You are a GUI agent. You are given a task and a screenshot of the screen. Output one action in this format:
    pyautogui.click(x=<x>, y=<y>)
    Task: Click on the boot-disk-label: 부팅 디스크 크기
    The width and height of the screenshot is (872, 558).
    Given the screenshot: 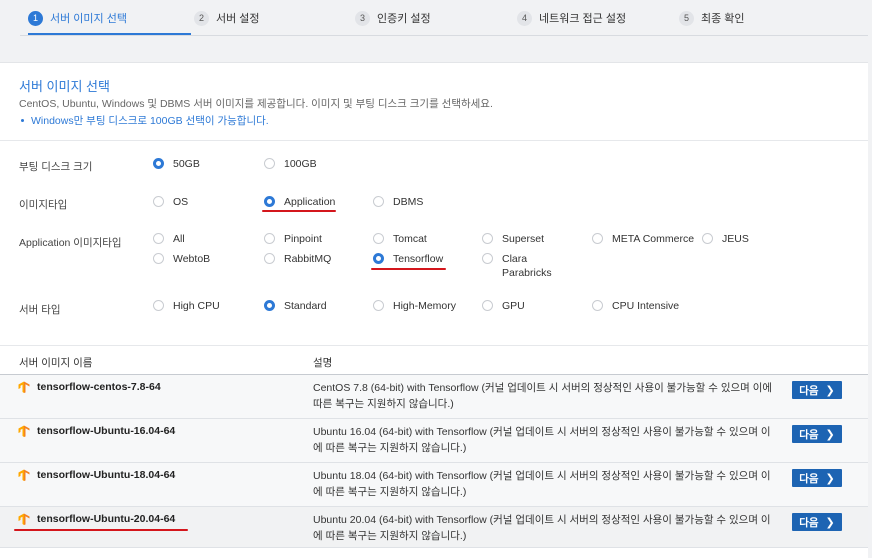 What is the action you would take?
    pyautogui.click(x=56, y=167)
    